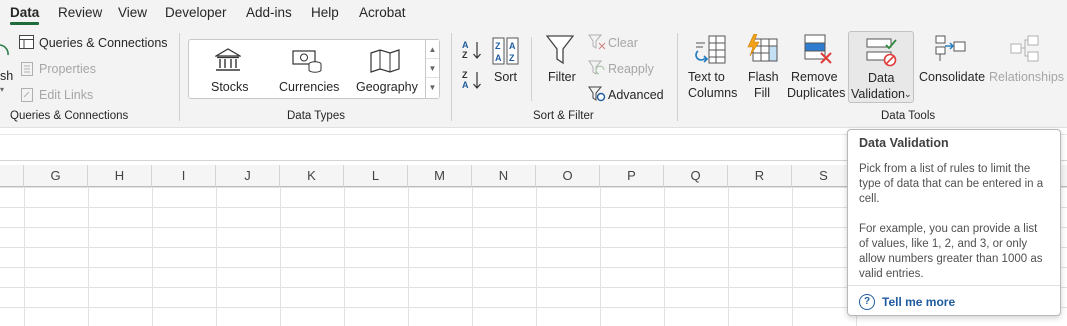 The image size is (1067, 326). Describe the element at coordinates (760, 176) in the screenshot. I see `column-header-r: R` at that location.